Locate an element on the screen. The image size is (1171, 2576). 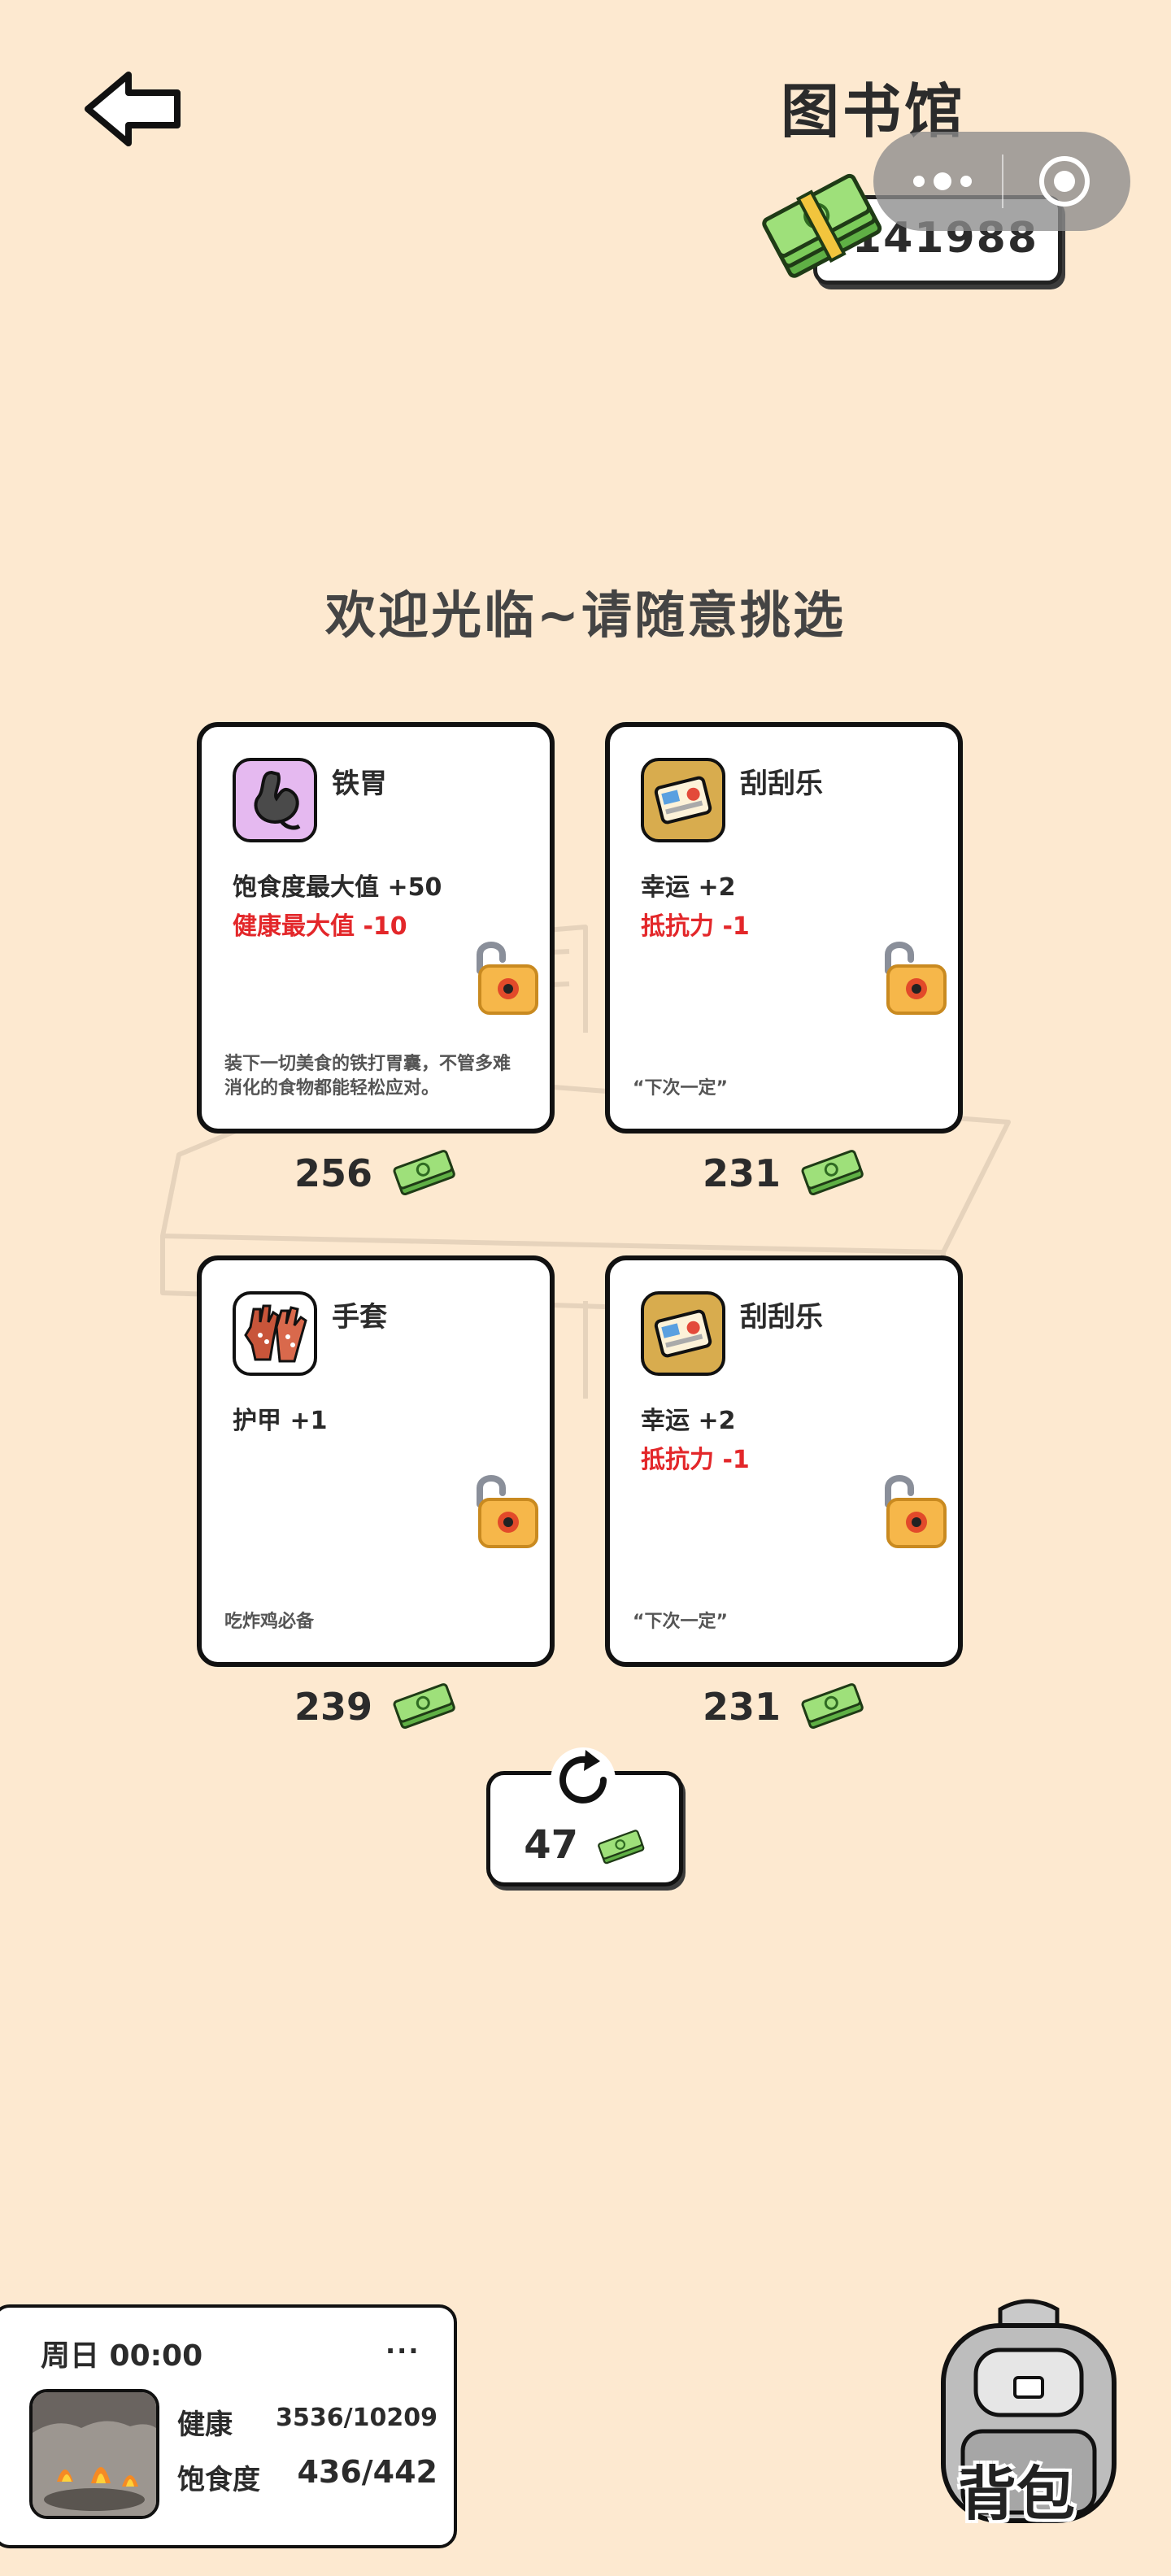
mini-program-capsule is located at coordinates (1002, 182).